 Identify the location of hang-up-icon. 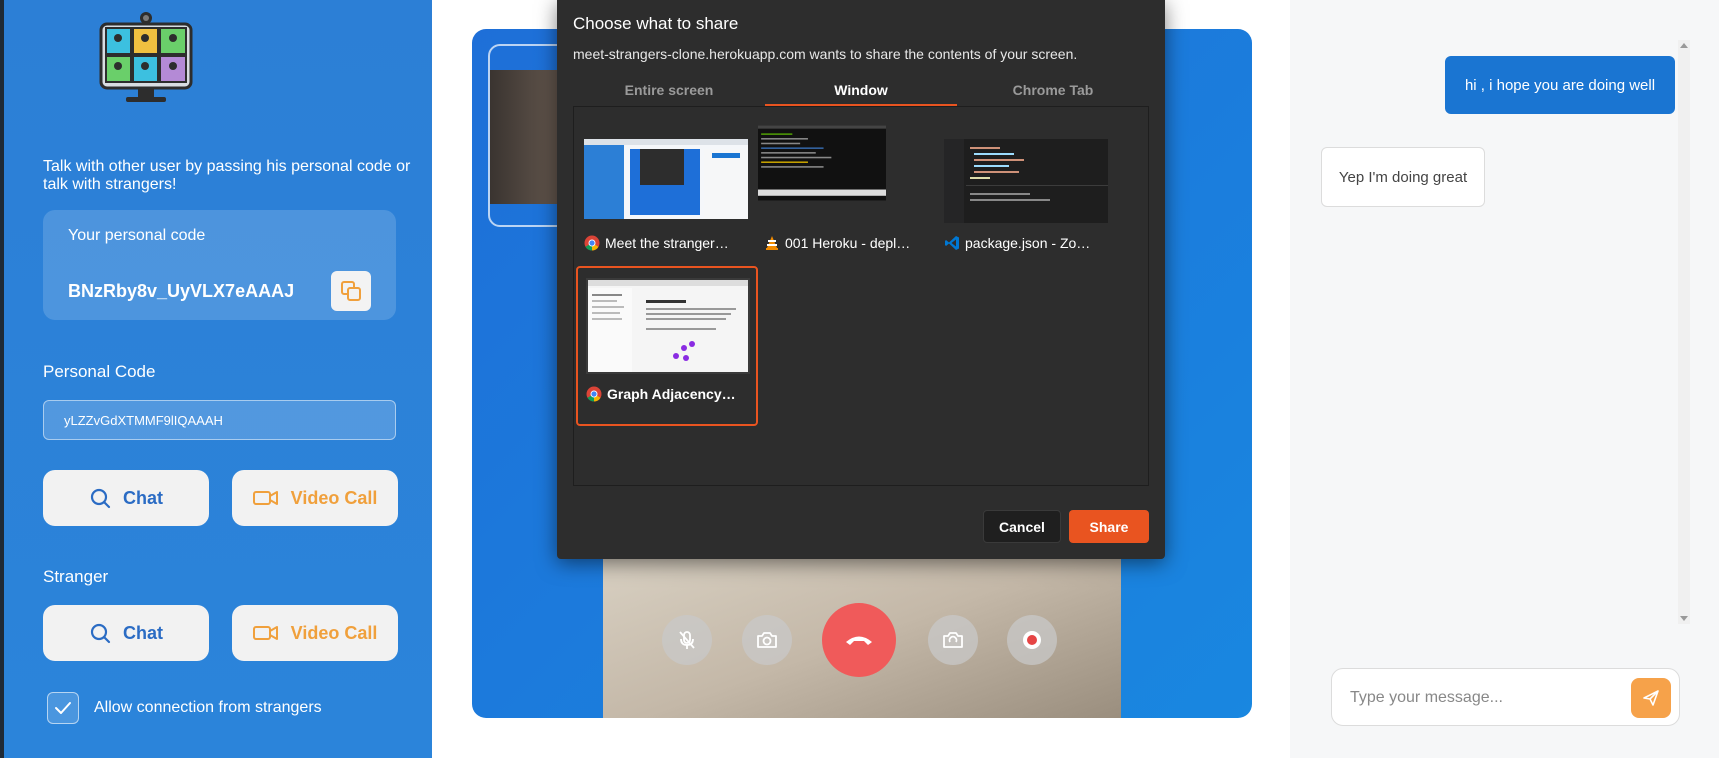
(859, 640).